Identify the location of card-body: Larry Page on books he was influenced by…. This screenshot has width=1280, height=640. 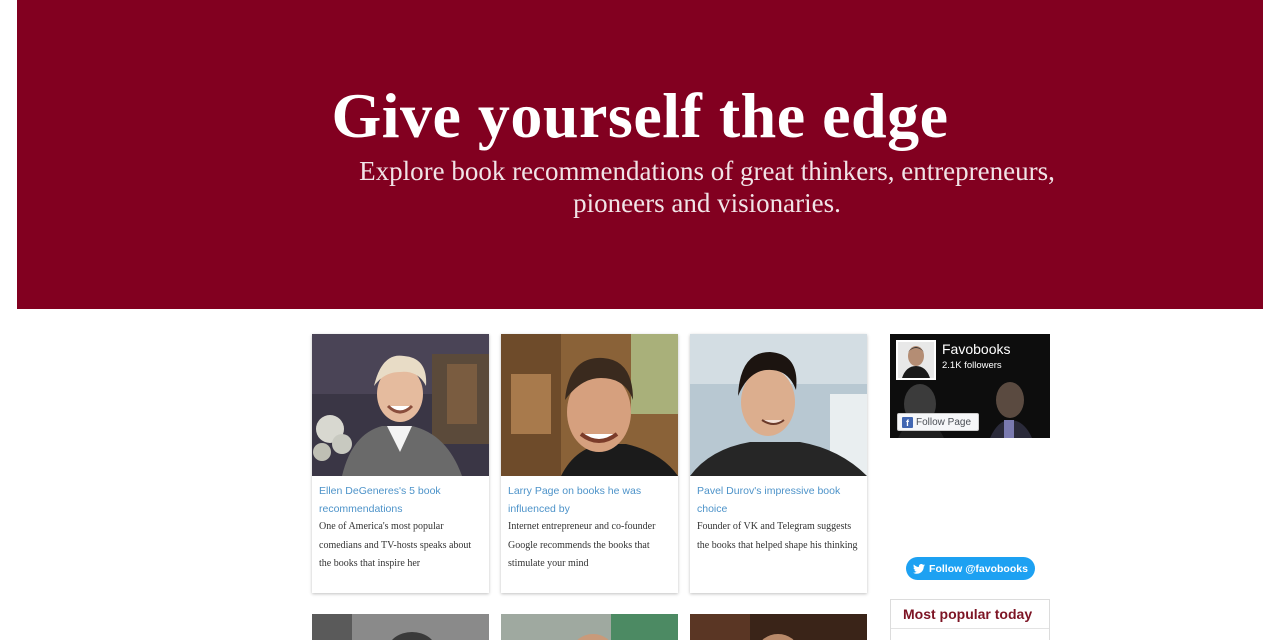
(589, 525).